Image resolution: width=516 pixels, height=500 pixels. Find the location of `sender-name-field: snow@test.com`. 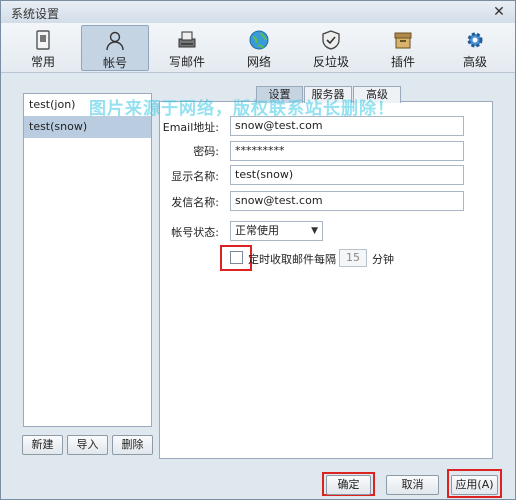

sender-name-field: snow@test.com is located at coordinates (347, 201).